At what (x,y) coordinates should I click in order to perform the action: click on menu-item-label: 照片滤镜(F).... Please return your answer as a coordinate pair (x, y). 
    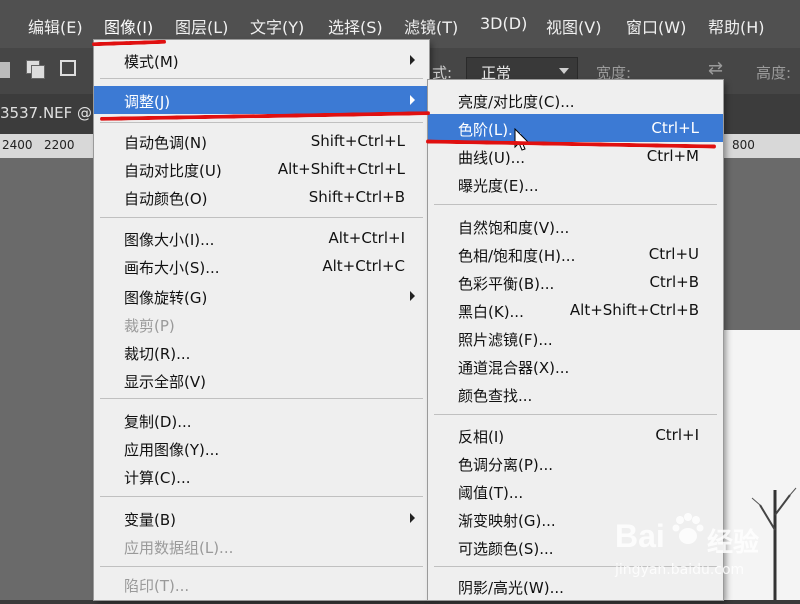
    Looking at the image, I should click on (505, 340).